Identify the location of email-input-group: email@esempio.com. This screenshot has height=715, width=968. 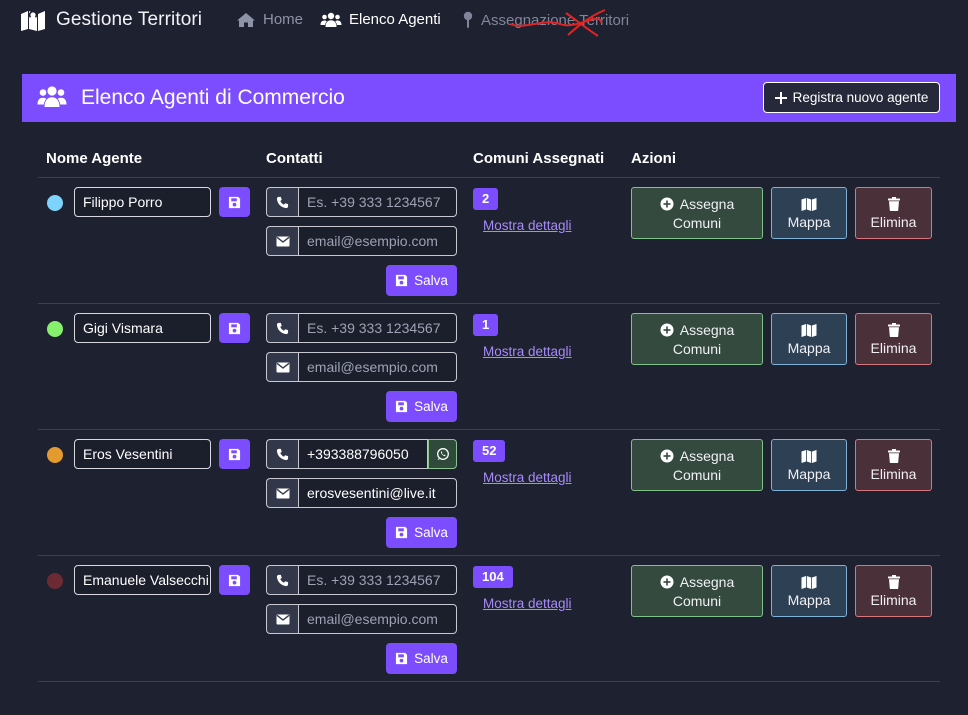
(361, 241).